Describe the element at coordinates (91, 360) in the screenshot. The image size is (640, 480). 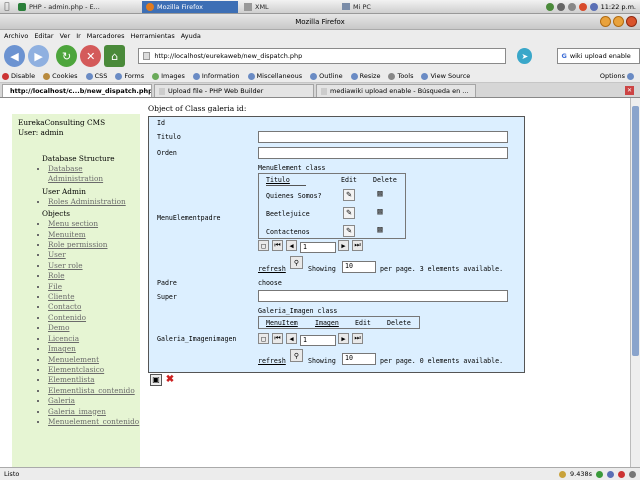
I see `sidebar-item-menuelement: Menuelement` at that location.